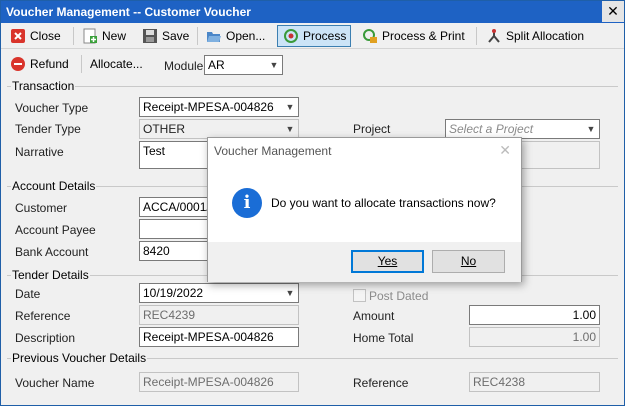 Image resolution: width=625 pixels, height=406 pixels. Describe the element at coordinates (584, 315) in the screenshot. I see `amount-value: 1.00` at that location.